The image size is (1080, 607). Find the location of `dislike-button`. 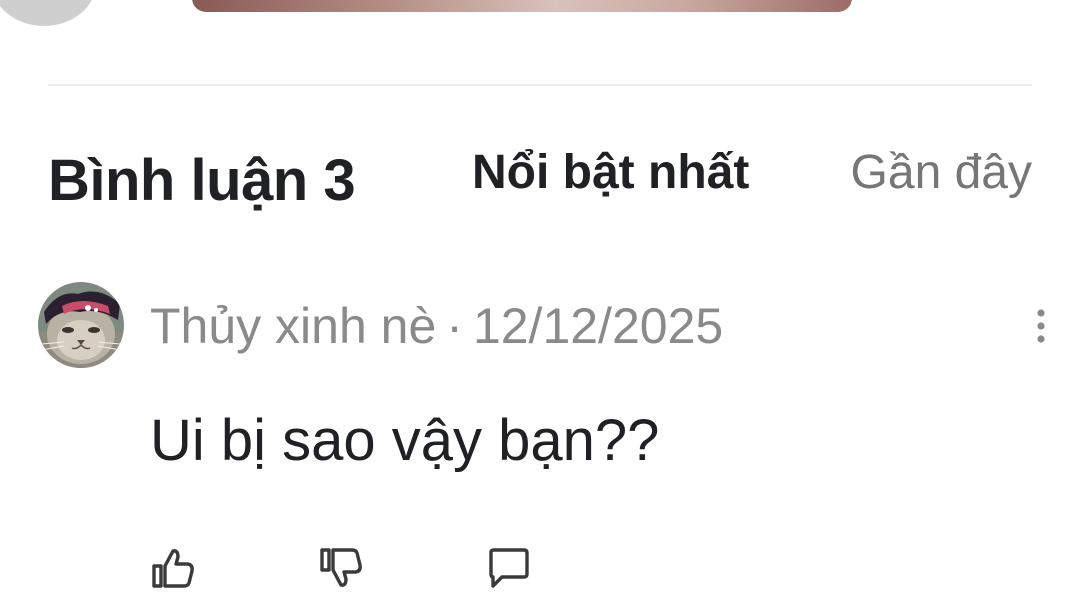

dislike-button is located at coordinates (341, 568).